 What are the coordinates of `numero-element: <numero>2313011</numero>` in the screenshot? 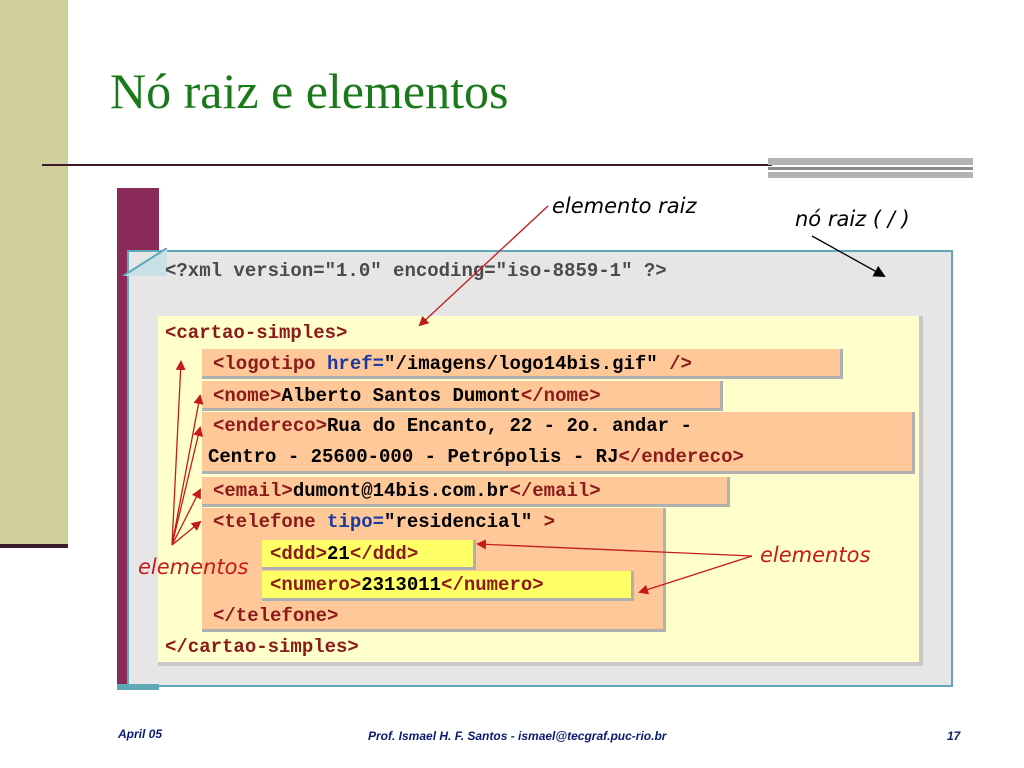 It's located at (407, 585).